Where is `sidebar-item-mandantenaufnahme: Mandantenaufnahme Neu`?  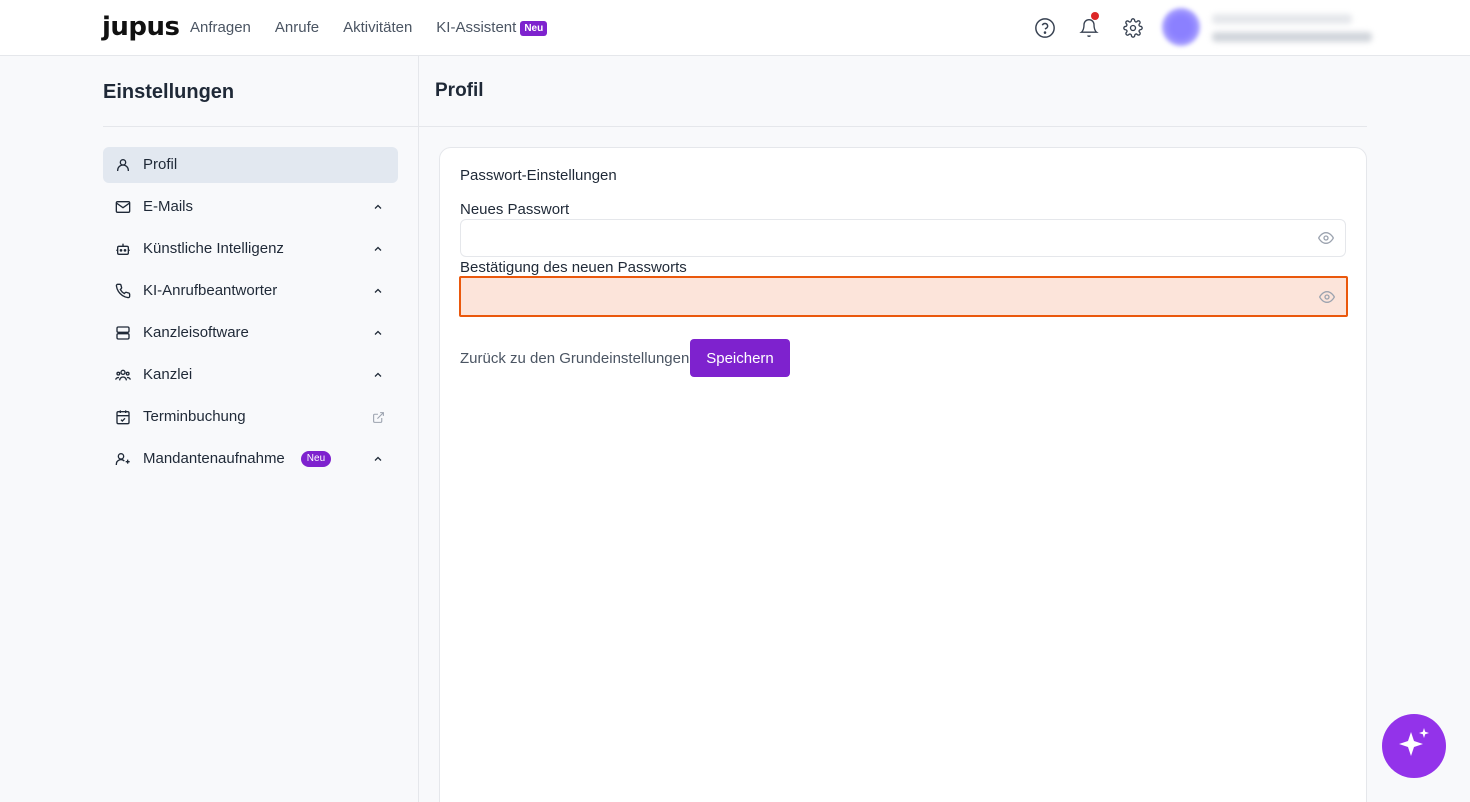 sidebar-item-mandantenaufnahme: Mandantenaufnahme Neu is located at coordinates (250, 459).